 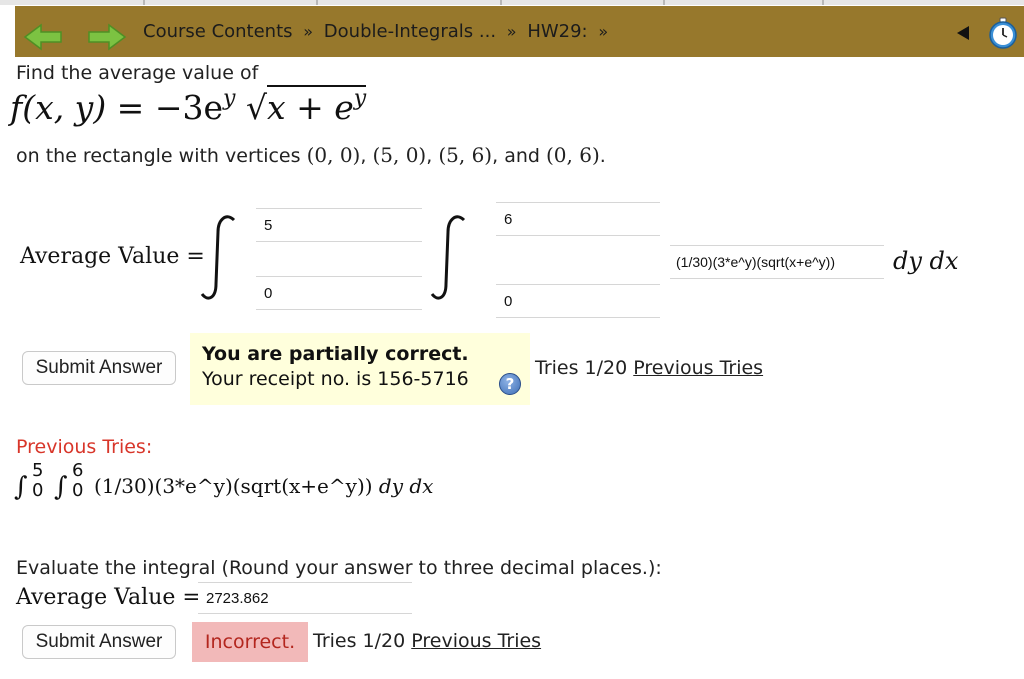 I want to click on submit-answer-button-2: Submit Answer, so click(x=99, y=642).